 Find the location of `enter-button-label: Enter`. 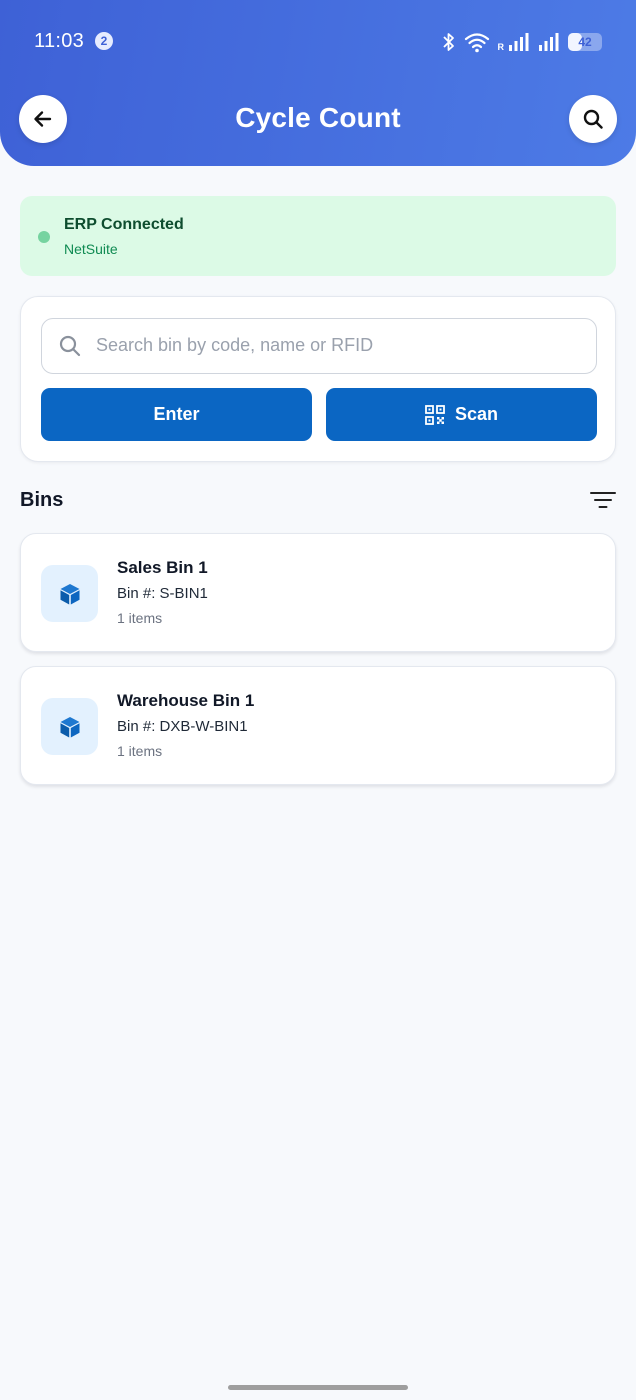

enter-button-label: Enter is located at coordinates (176, 414).